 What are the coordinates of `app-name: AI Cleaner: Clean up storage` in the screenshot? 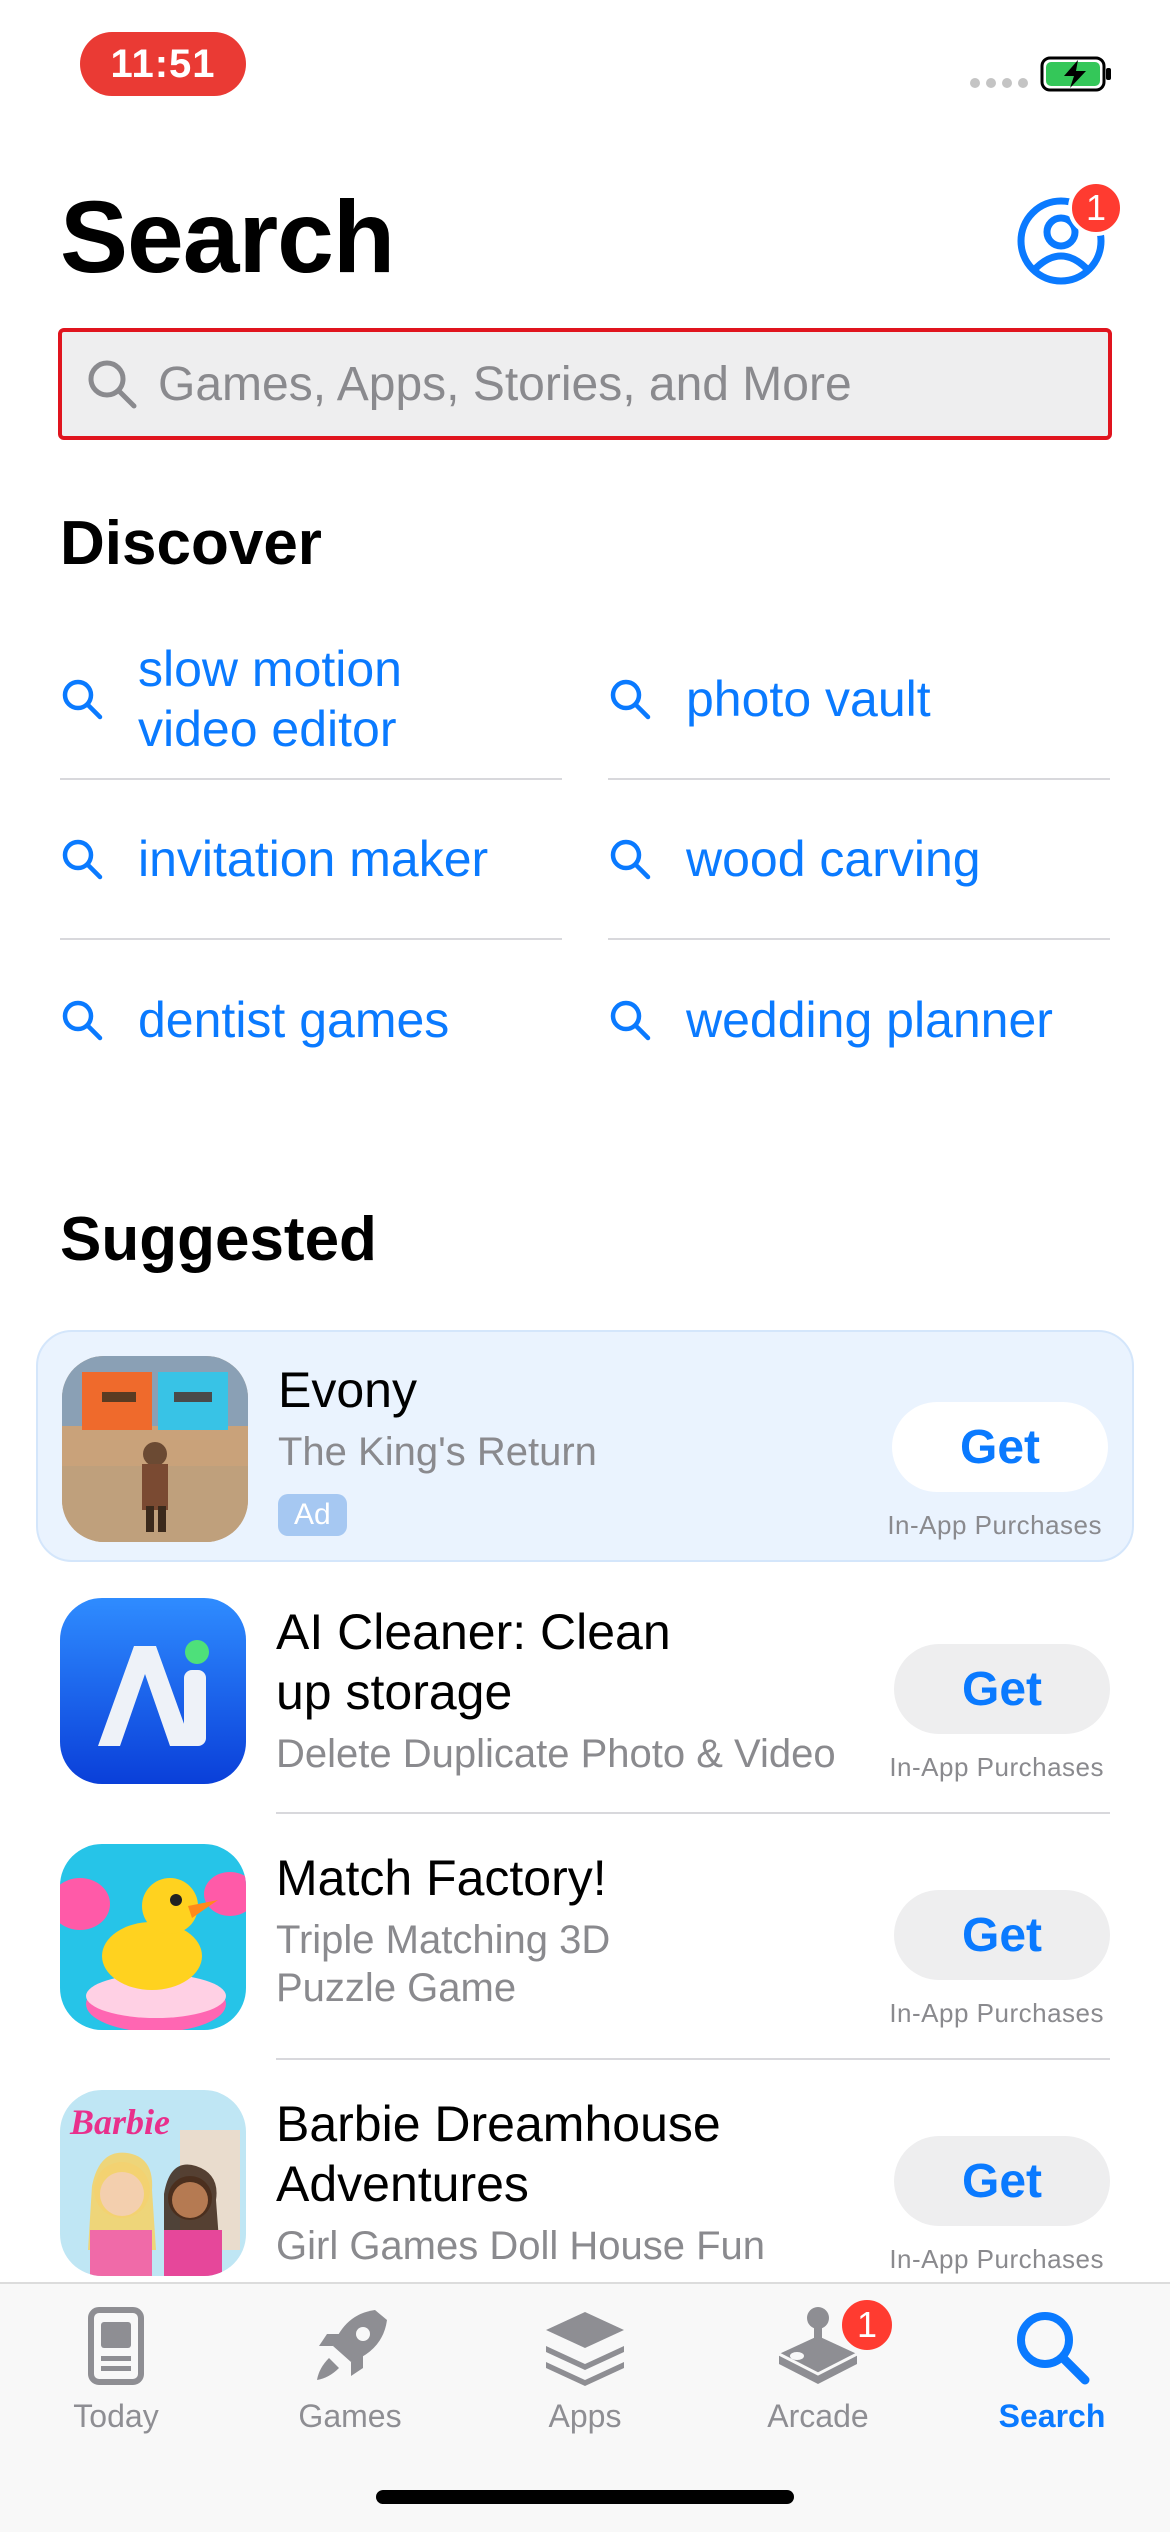 It's located at (473, 1662).